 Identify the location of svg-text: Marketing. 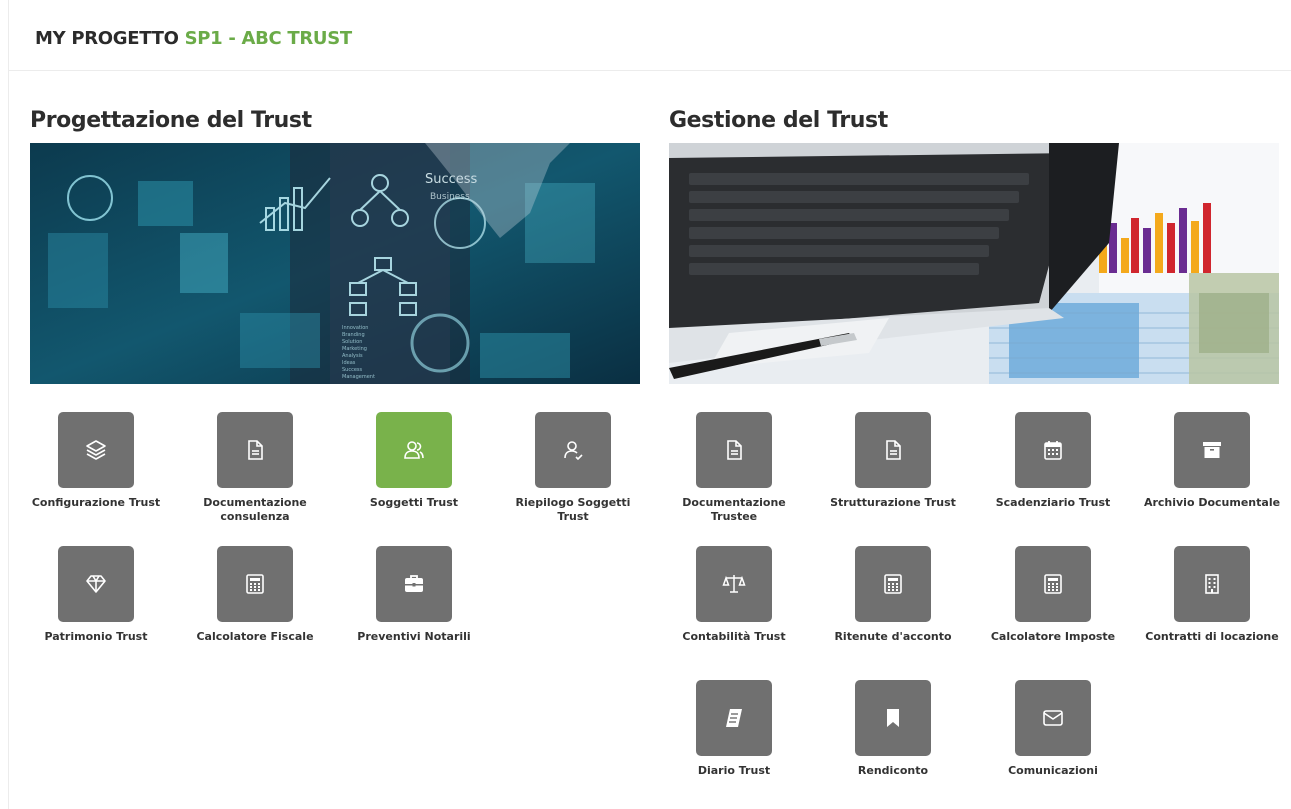
(354, 349).